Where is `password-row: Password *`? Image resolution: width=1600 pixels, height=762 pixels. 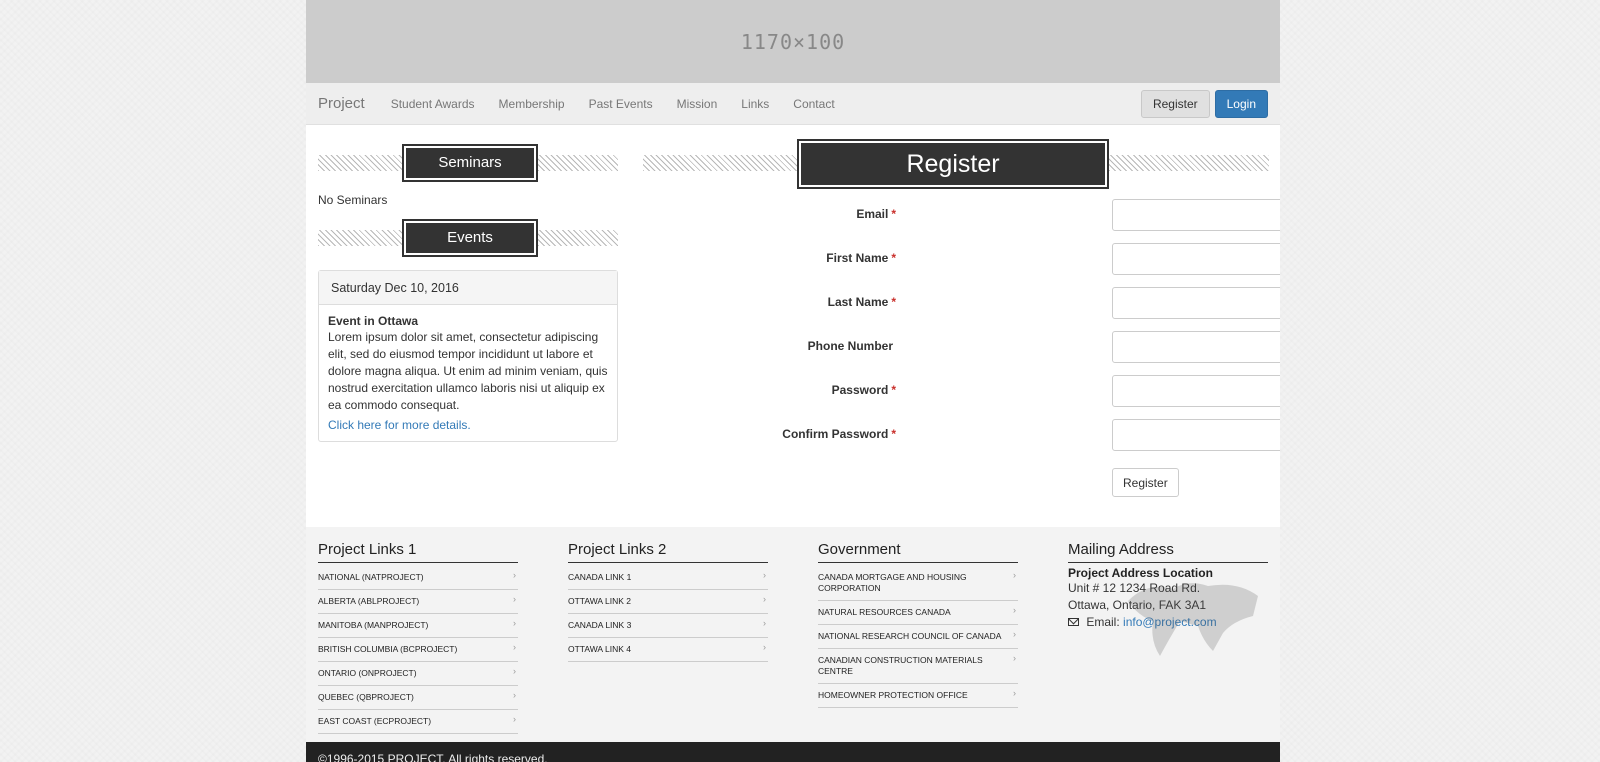 password-row: Password * is located at coordinates (958, 391).